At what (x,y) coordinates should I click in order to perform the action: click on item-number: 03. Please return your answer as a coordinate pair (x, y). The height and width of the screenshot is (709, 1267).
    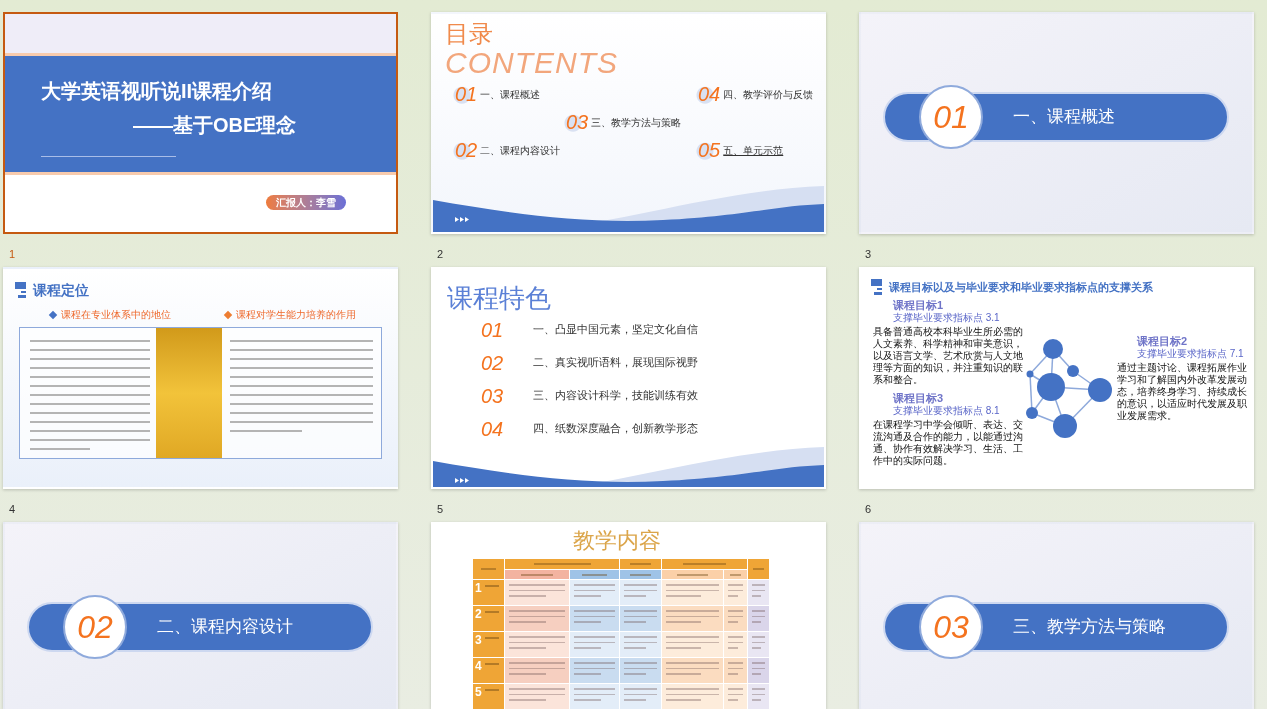
    Looking at the image, I should click on (493, 396).